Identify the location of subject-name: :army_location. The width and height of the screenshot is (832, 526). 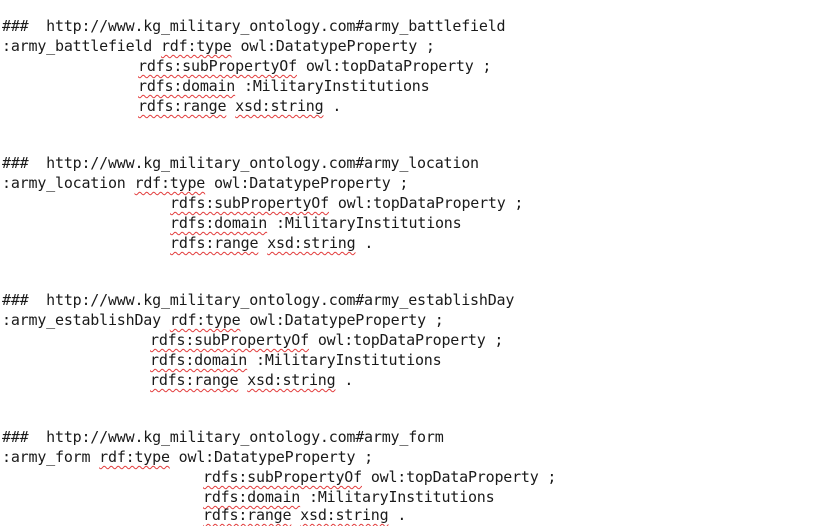
(64, 183).